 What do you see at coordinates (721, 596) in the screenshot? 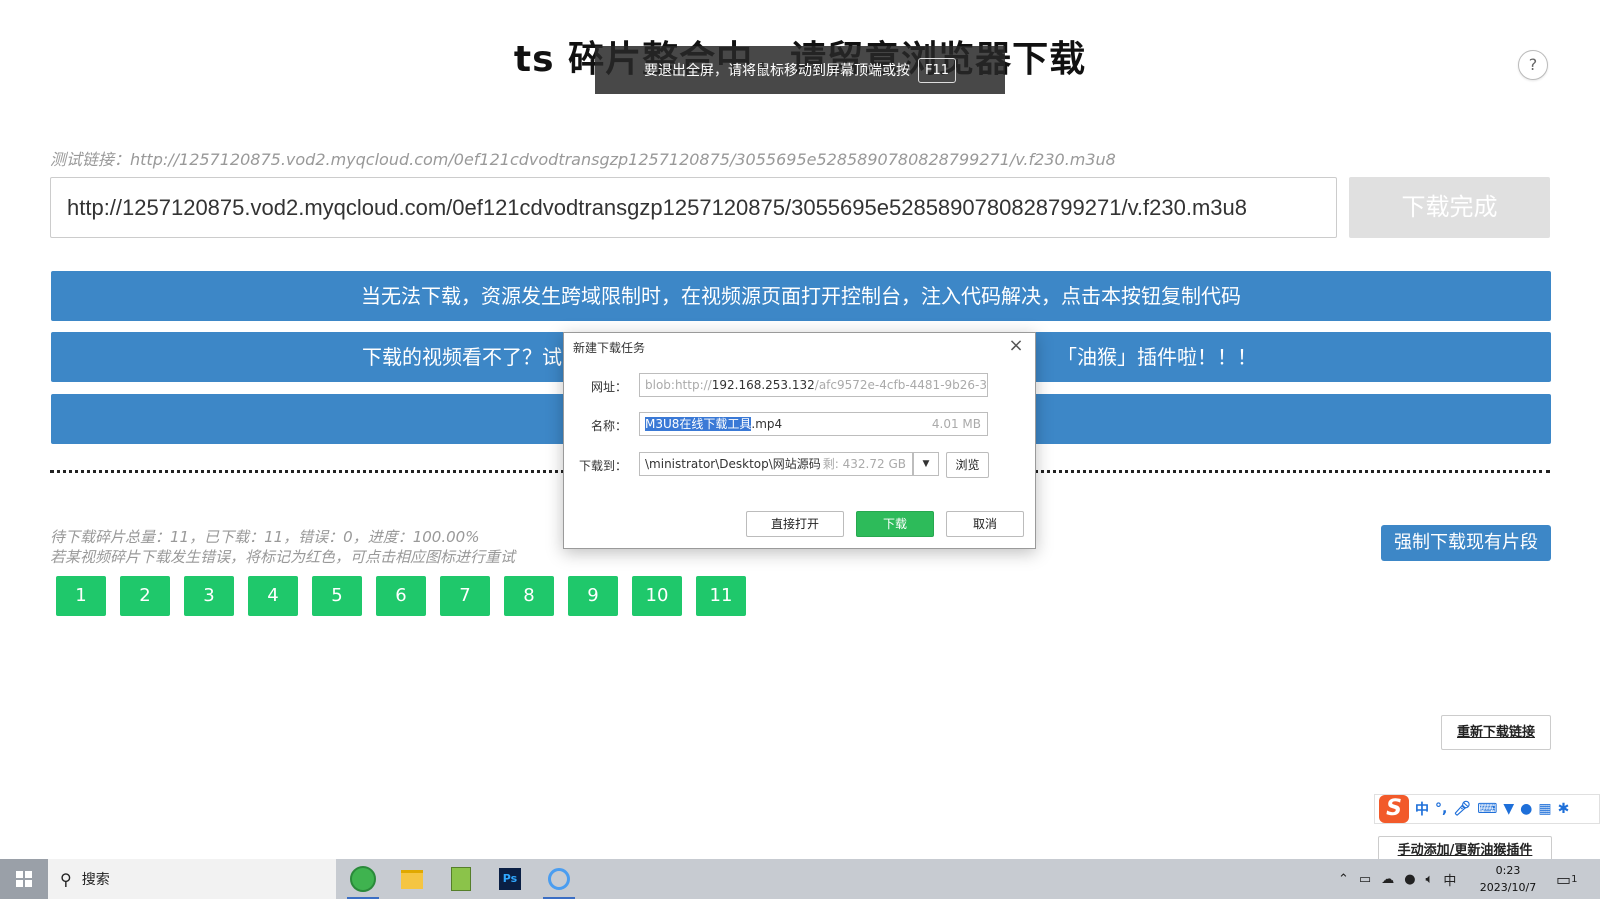
I see `segment-button: 11` at bounding box center [721, 596].